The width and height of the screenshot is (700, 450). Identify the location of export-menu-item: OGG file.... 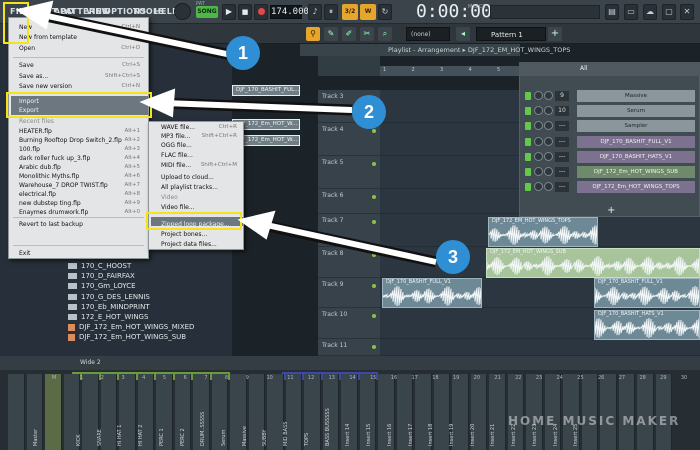
(176, 145).